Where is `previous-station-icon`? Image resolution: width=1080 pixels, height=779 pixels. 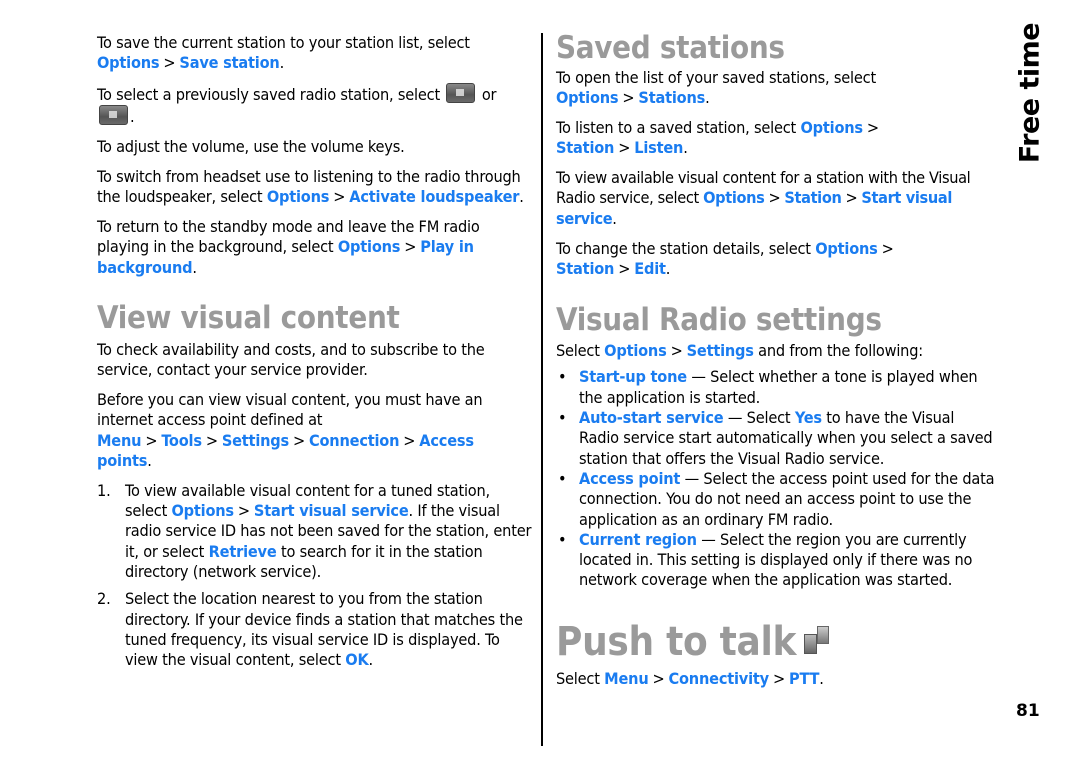
previous-station-icon is located at coordinates (113, 115).